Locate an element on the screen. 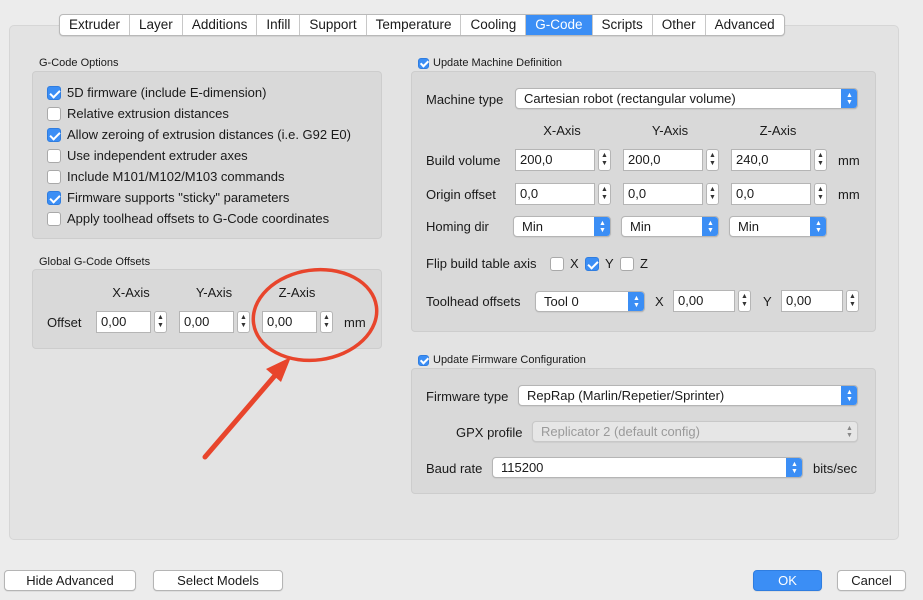 The image size is (923, 600). build-volume-z-stepper: ▲ ▼ is located at coordinates (820, 160).